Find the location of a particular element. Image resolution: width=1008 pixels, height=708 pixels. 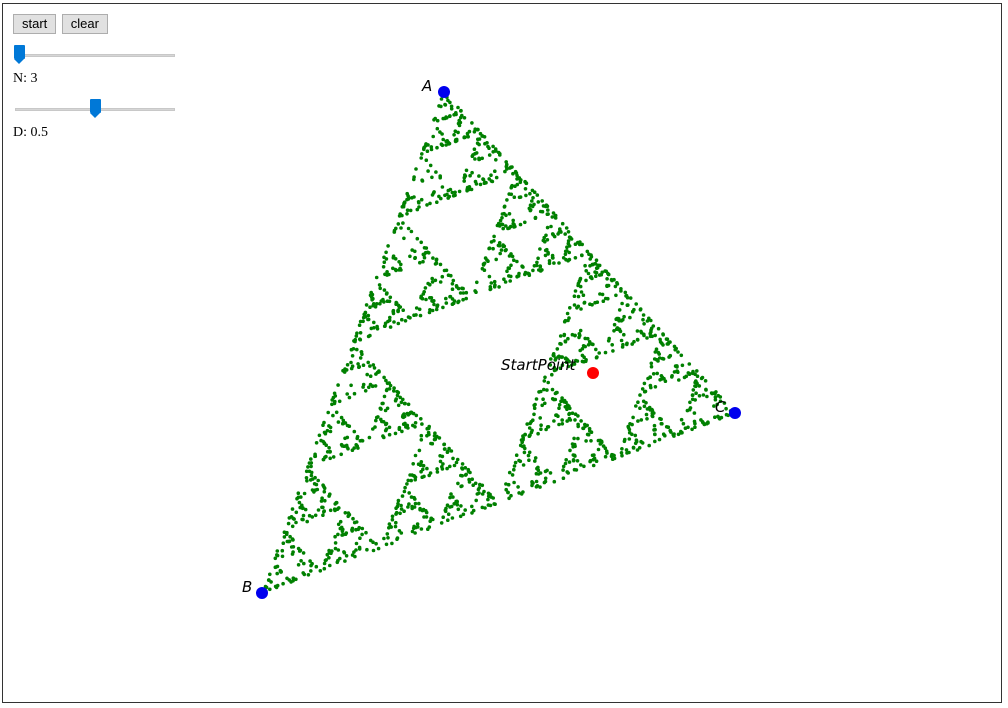

start-point-marker is located at coordinates (593, 373).